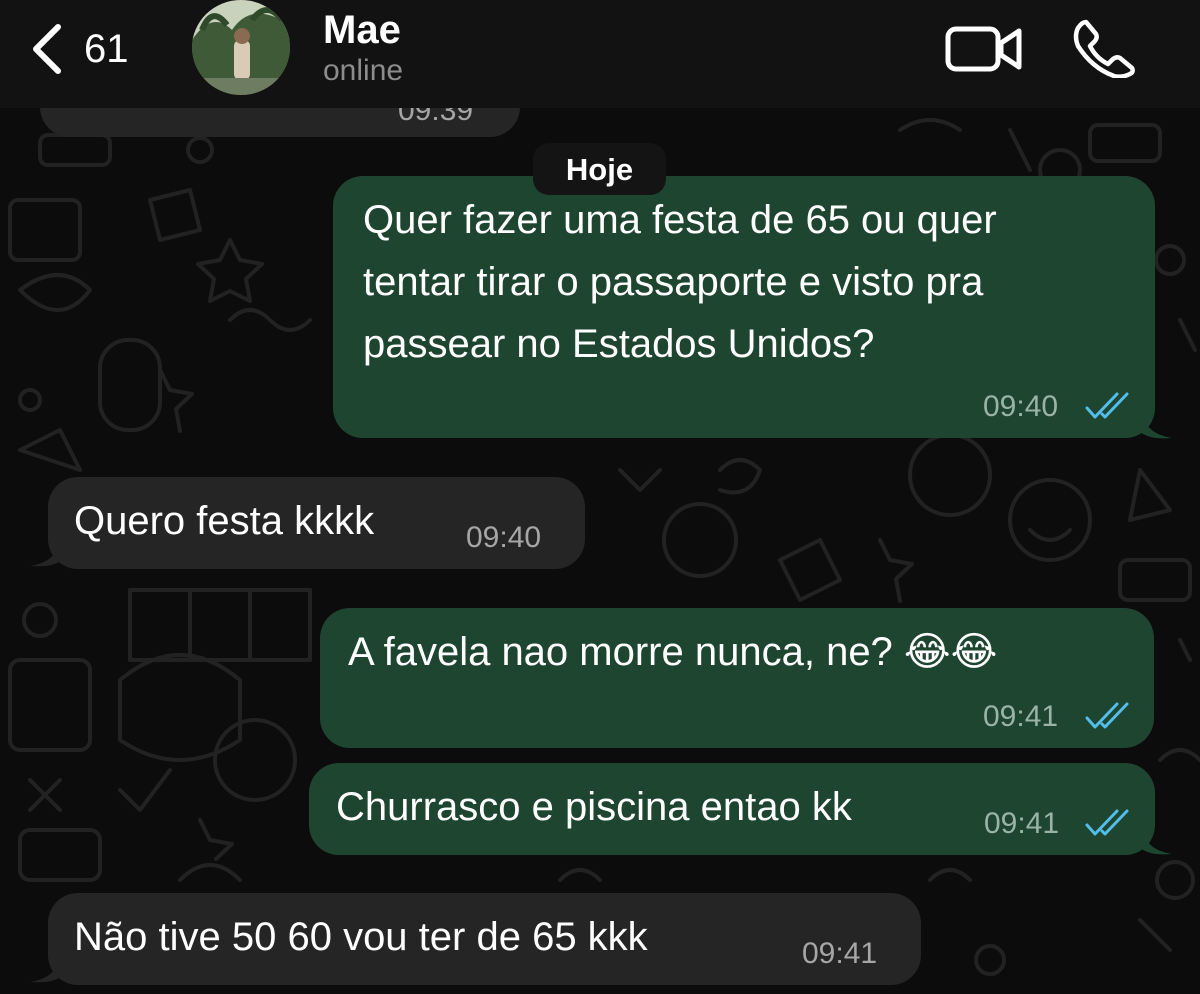 This screenshot has width=1200, height=994. What do you see at coordinates (983, 49) in the screenshot?
I see `video-camera-icon` at bounding box center [983, 49].